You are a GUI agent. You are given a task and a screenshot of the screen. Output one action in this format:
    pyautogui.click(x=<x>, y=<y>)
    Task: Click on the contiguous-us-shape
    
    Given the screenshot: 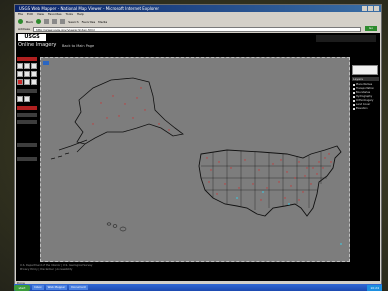 What is the action you would take?
    pyautogui.click(x=270, y=181)
    